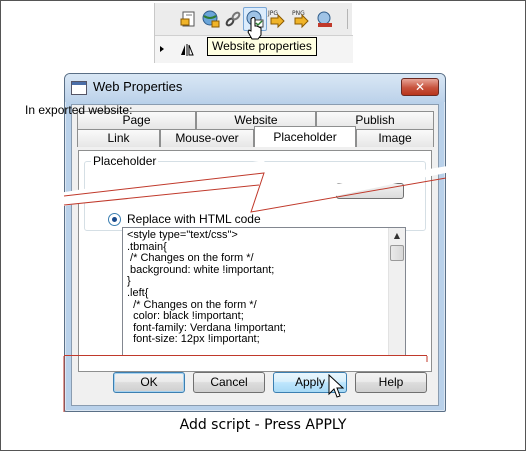  Describe the element at coordinates (79, 110) in the screenshot. I see `exported-label: In exported website:` at that location.